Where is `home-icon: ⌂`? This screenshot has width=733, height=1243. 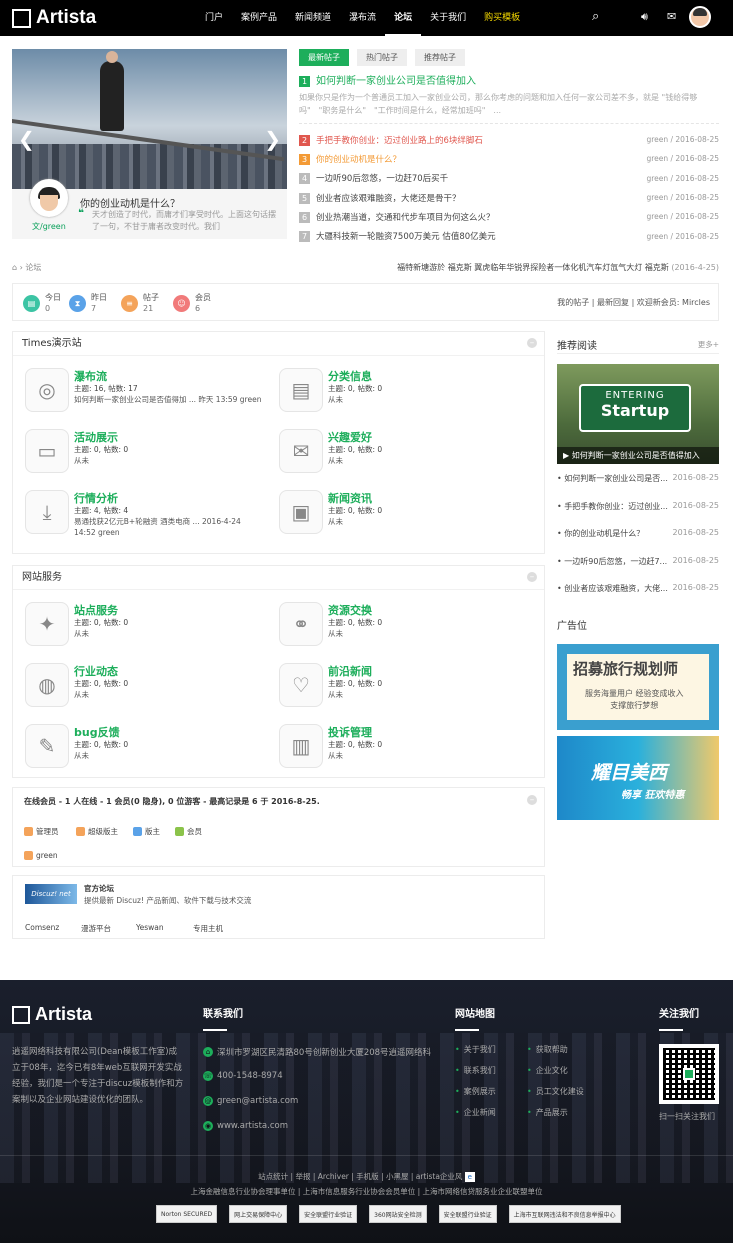
home-icon: ⌂ is located at coordinates (14, 267).